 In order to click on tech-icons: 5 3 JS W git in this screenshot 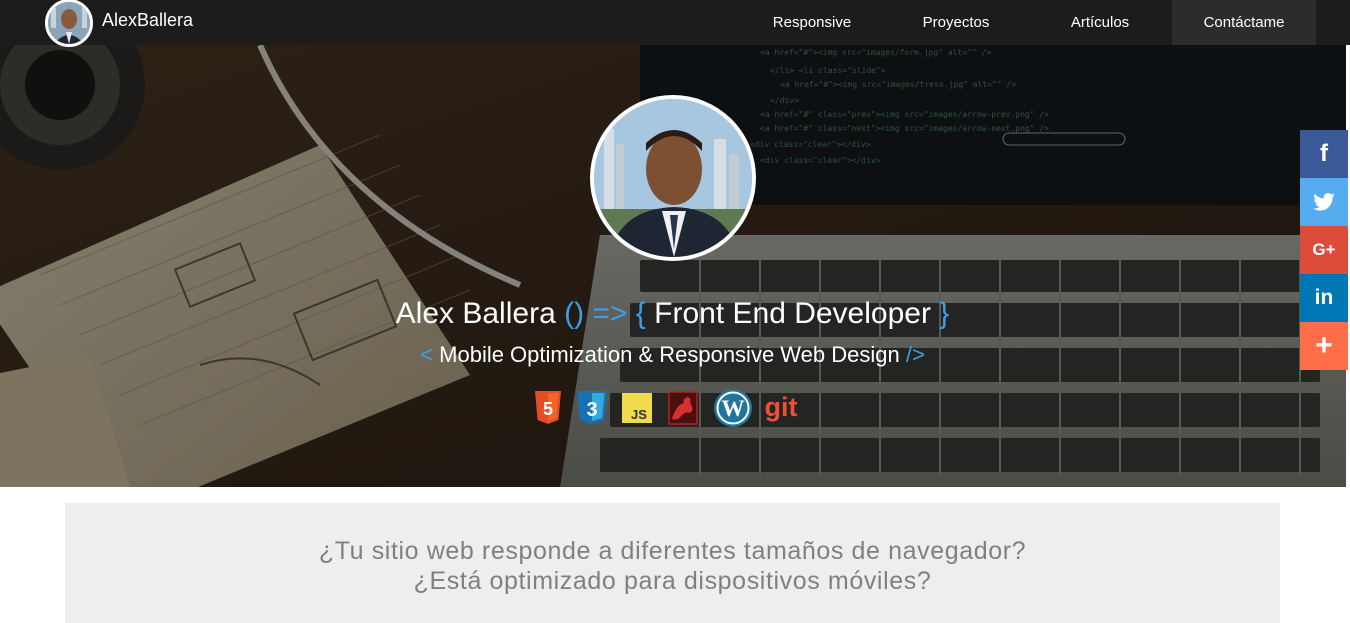, I will do `click(666, 408)`.